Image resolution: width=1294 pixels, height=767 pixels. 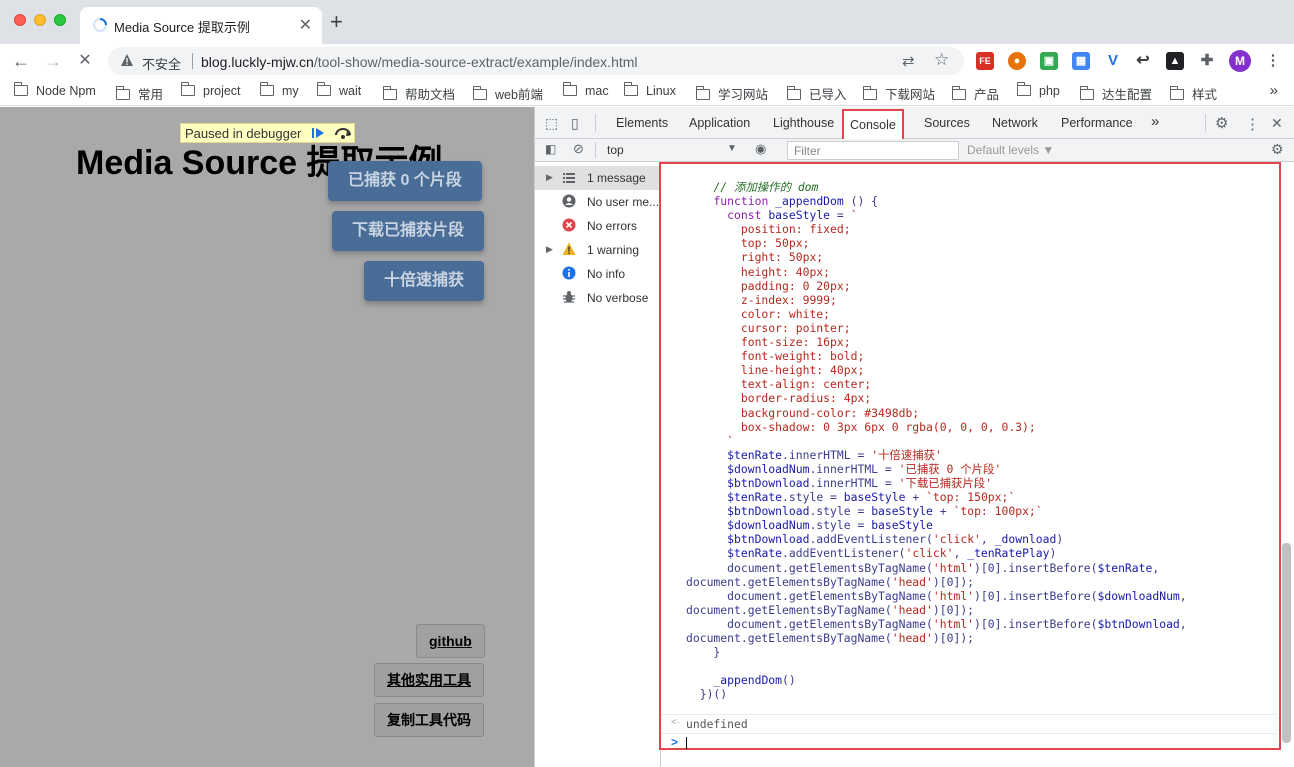 What do you see at coordinates (578, 149) in the screenshot?
I see `clear-console-icon: ⊘` at bounding box center [578, 149].